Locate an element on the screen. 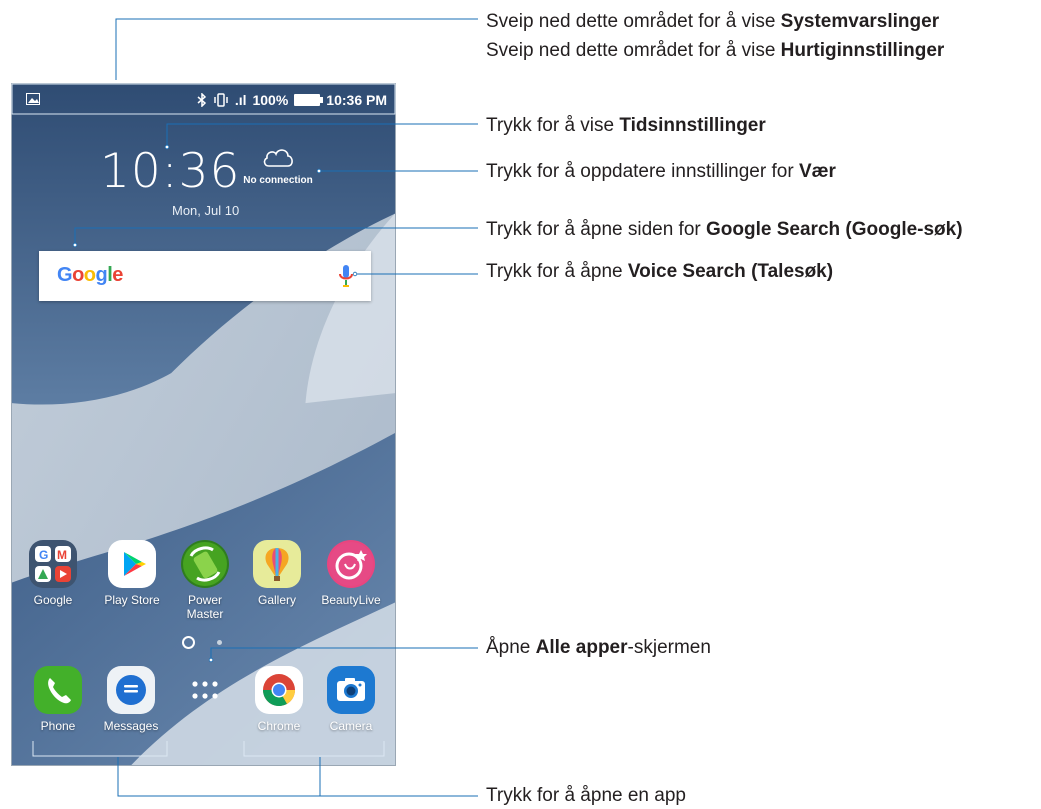 The width and height of the screenshot is (1041, 809). app-label: Power Master is located at coordinates (205, 607).